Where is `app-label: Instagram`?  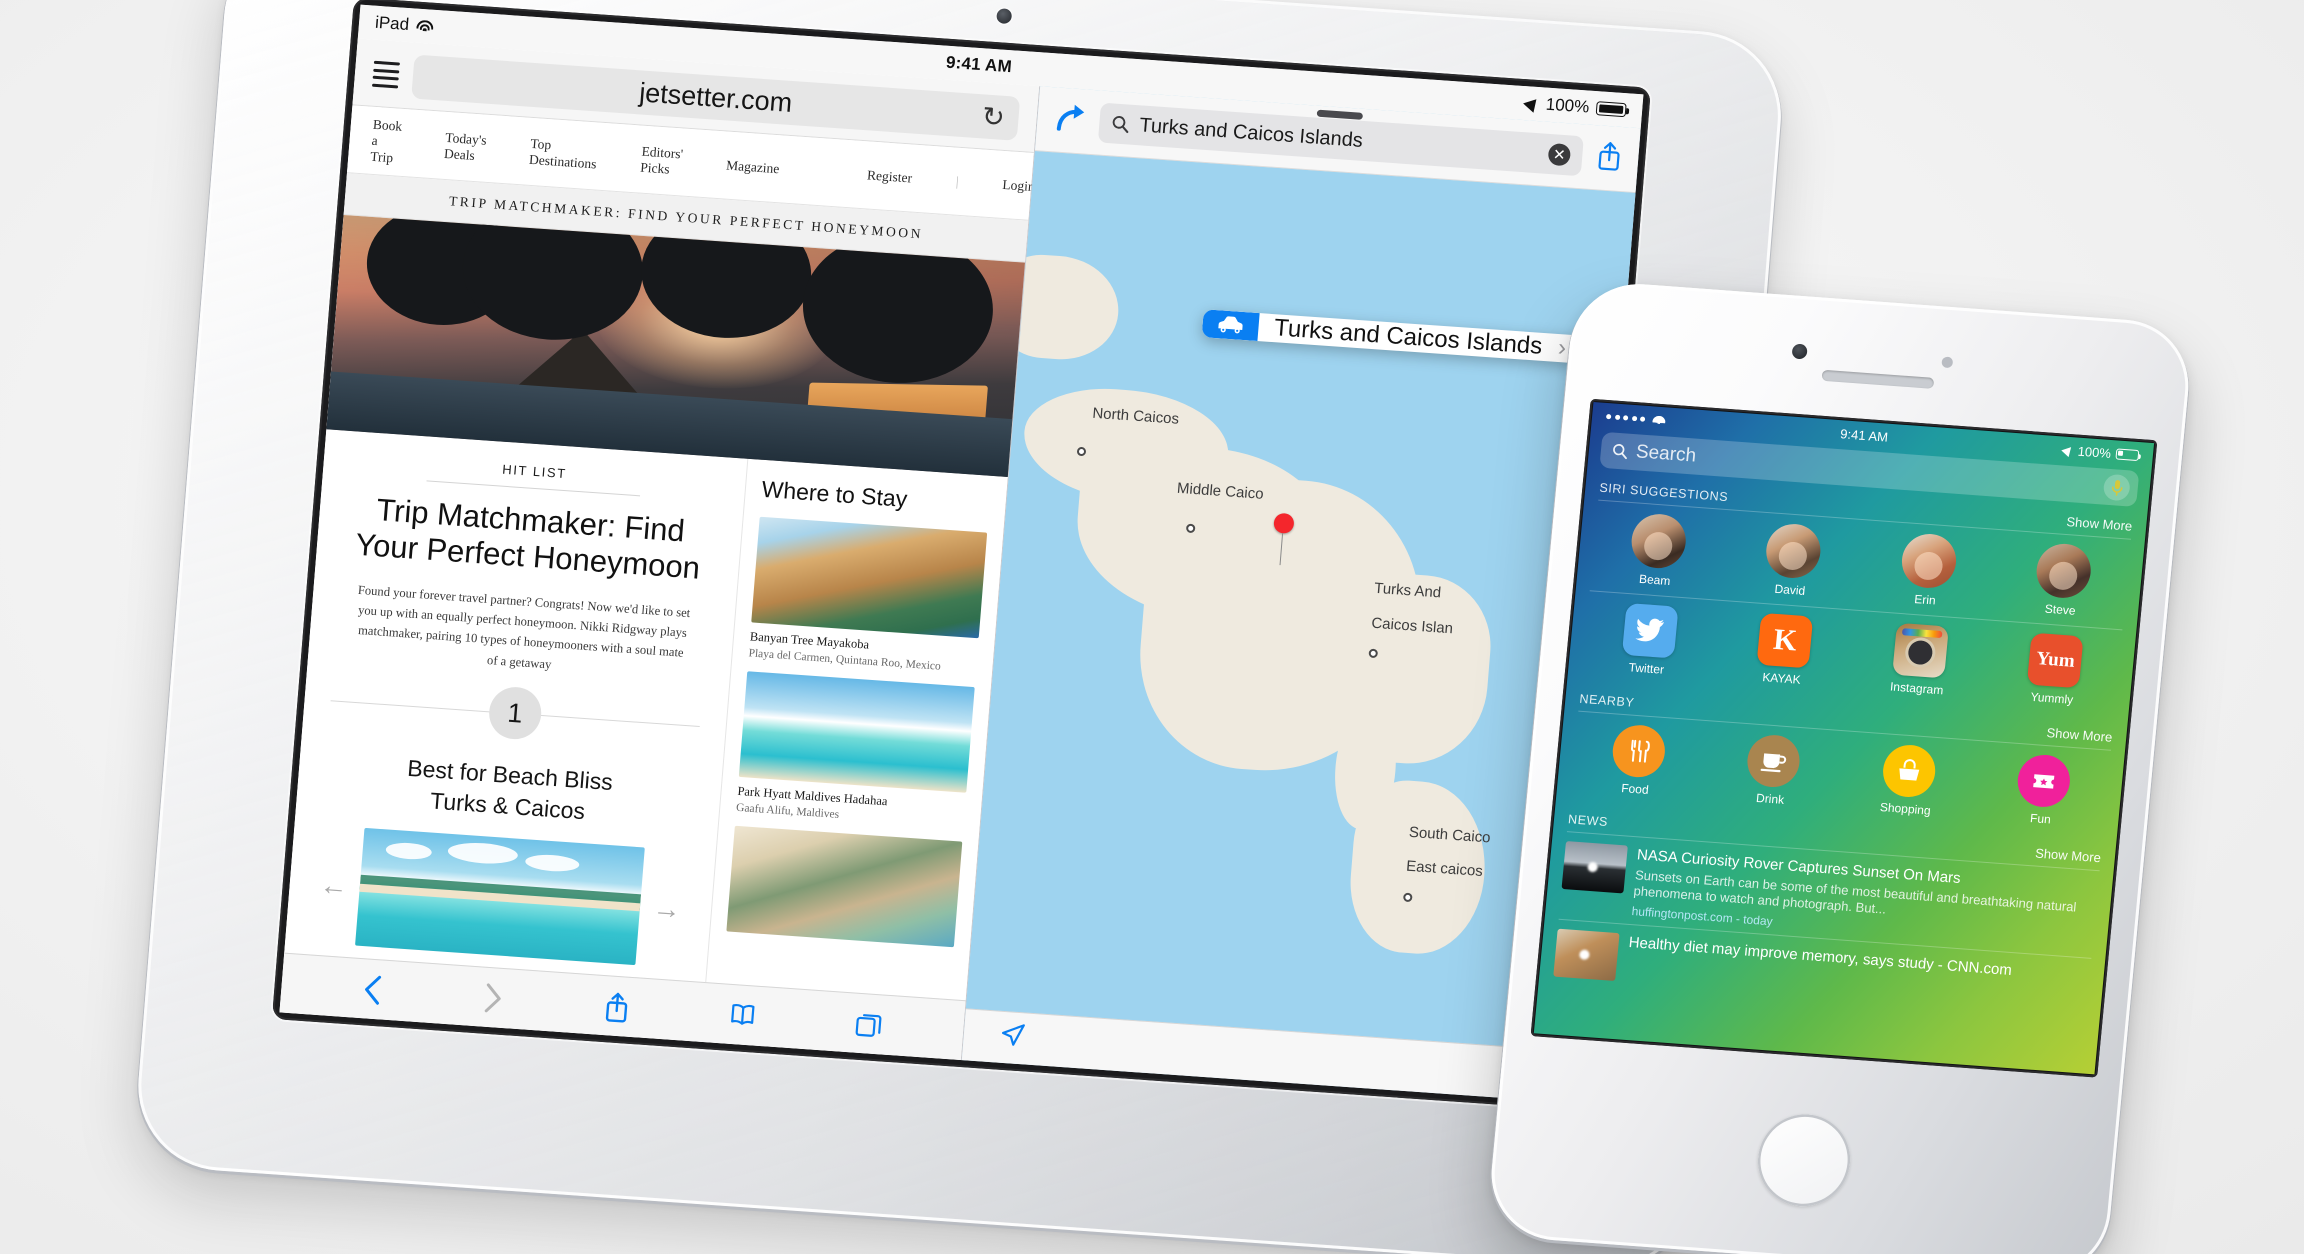
app-label: Instagram is located at coordinates (1916, 688).